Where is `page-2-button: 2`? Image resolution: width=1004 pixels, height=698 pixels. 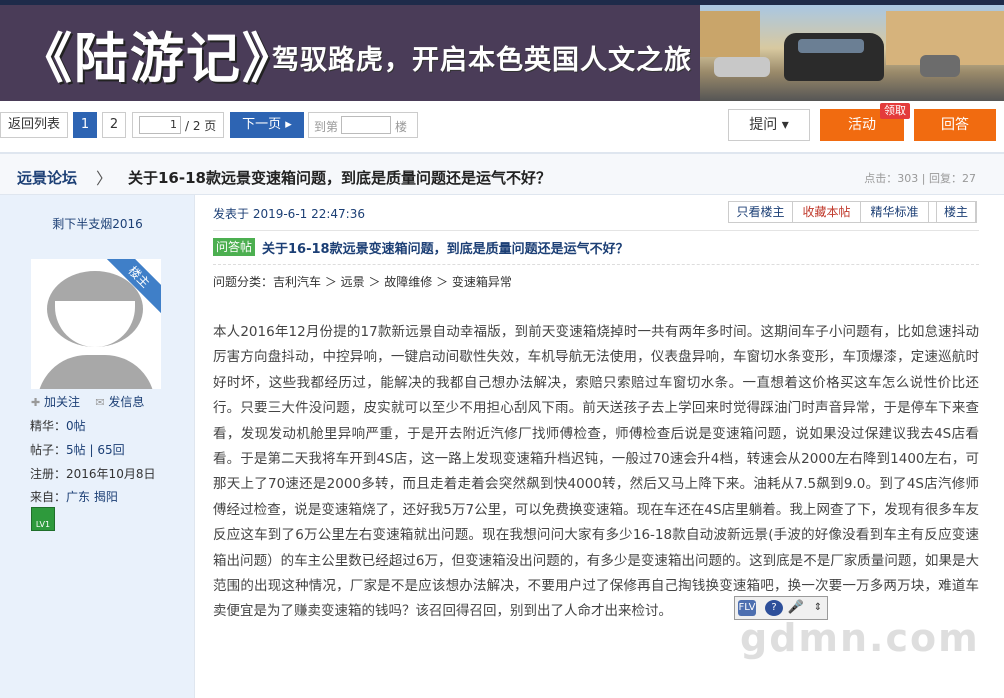
page-2-button: 2 is located at coordinates (114, 125).